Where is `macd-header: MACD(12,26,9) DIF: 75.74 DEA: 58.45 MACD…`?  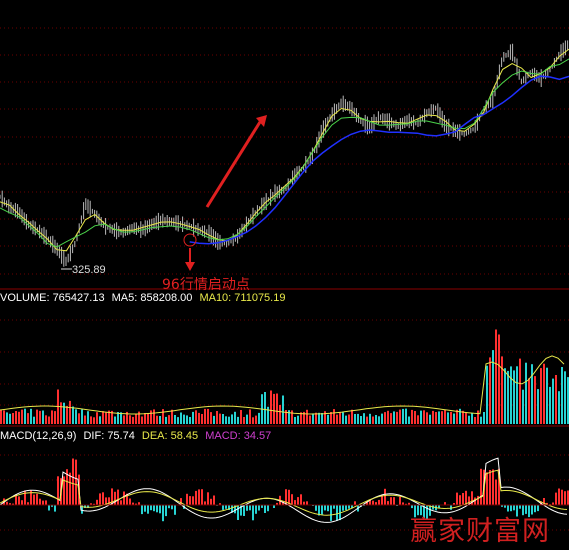
macd-header: MACD(12,26,9) DIF: 75.74 DEA: 58.45 MACD… is located at coordinates (135, 436).